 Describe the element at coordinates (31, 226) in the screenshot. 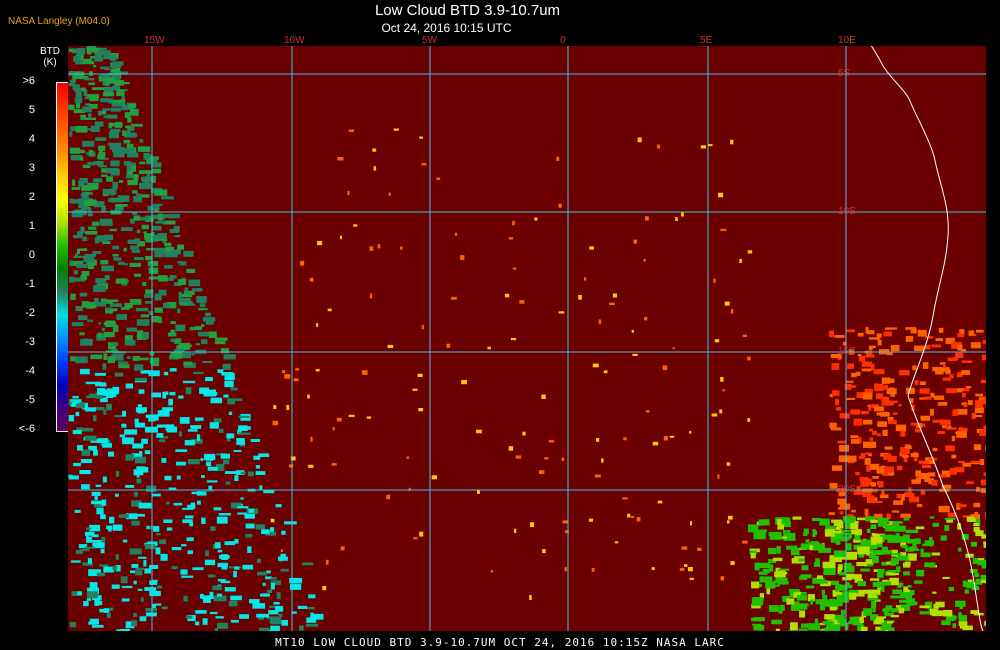

I see `legend-tick-label: 1` at that location.